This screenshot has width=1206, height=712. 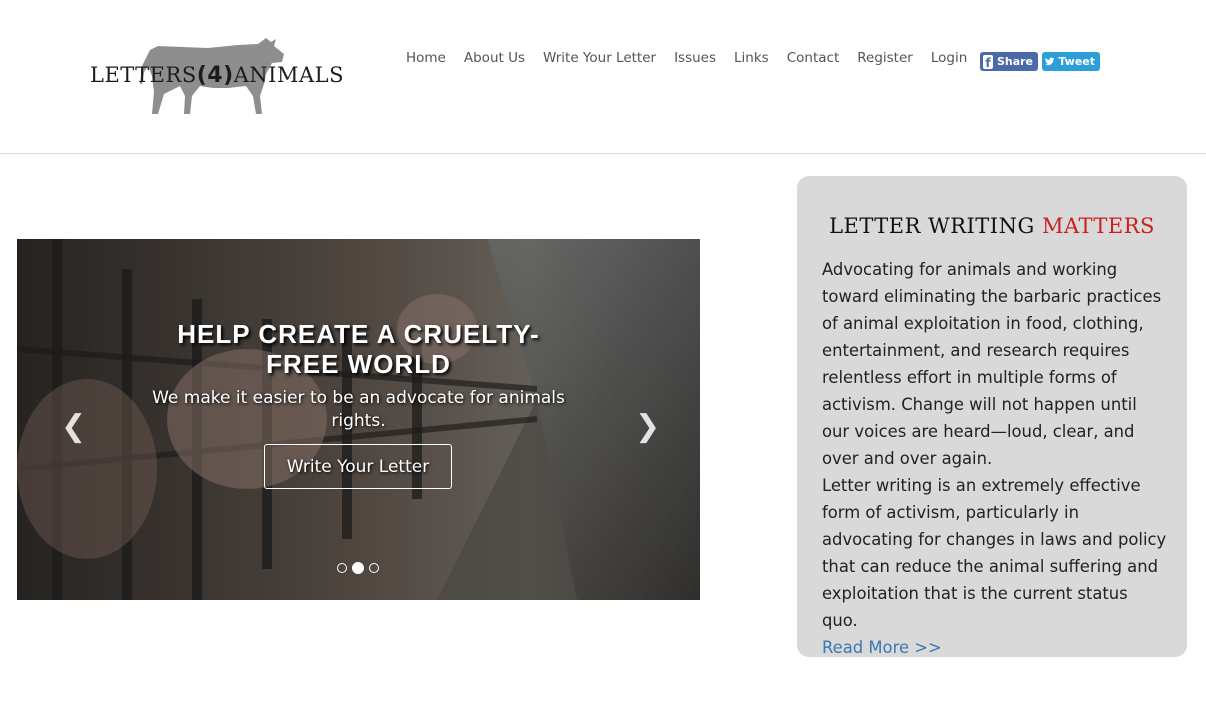 What do you see at coordinates (494, 58) in the screenshot?
I see `nav-about-us: About Us` at bounding box center [494, 58].